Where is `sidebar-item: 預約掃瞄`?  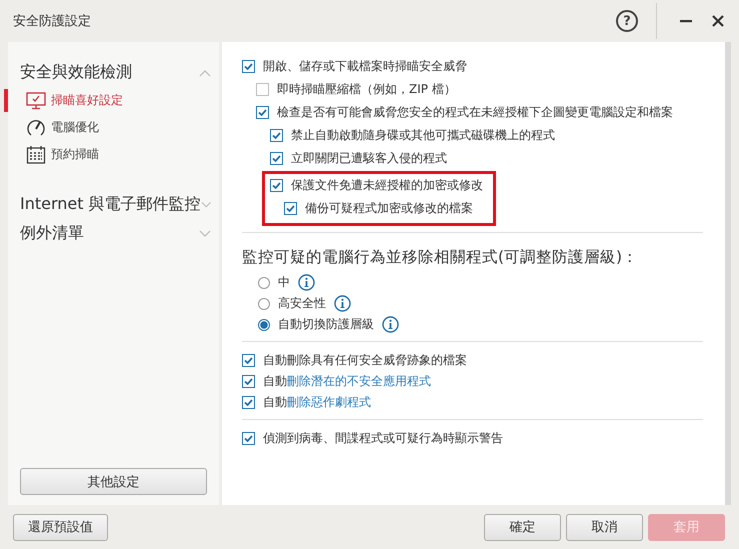
sidebar-item: 預約掃瞄 is located at coordinates (111, 154).